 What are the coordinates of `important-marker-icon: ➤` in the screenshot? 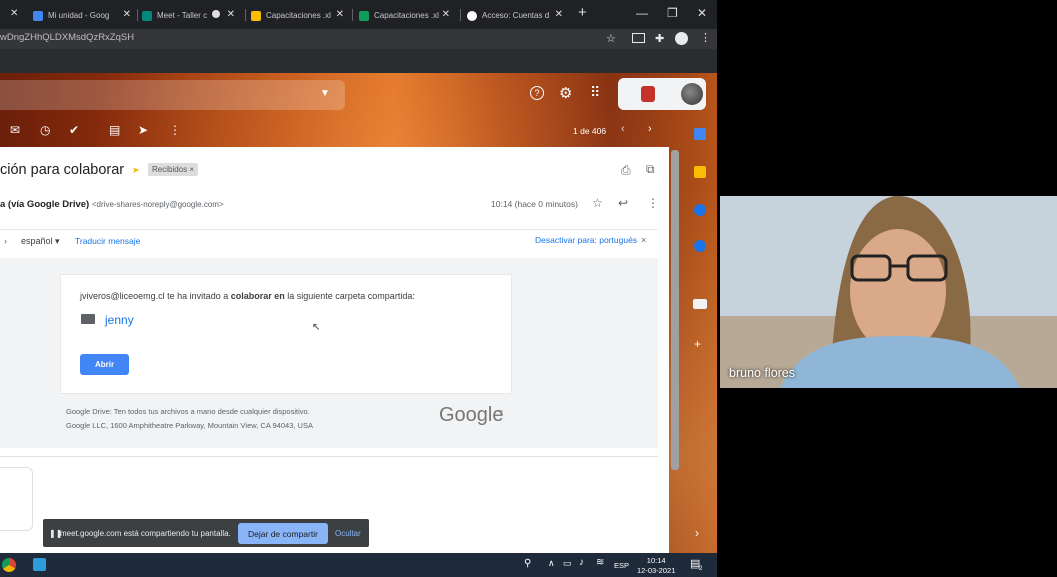 It's located at (136, 170).